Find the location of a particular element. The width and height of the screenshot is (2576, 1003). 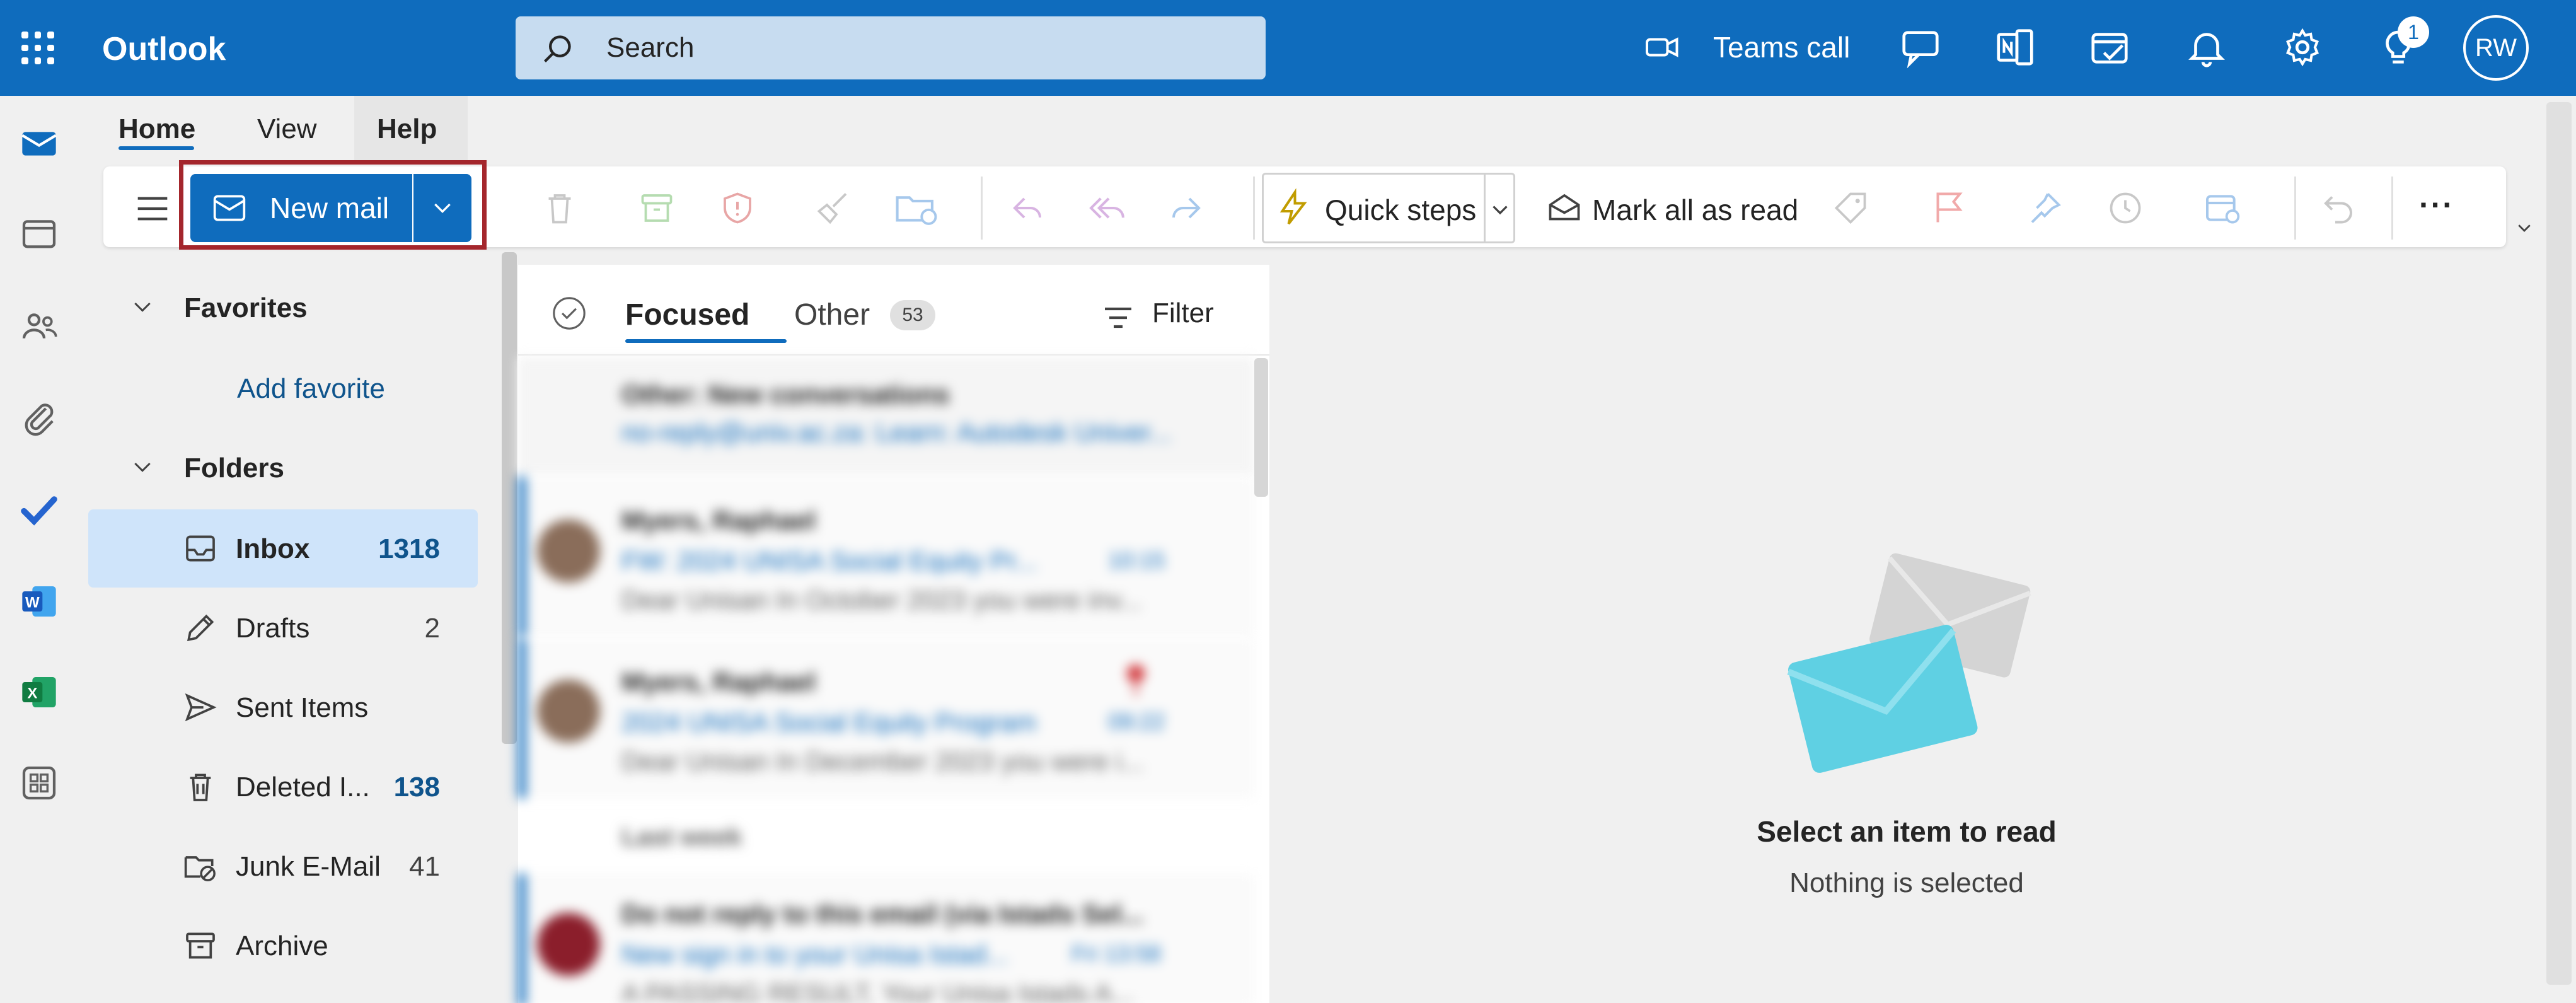

reading-pane-subtitle: Nothing is selected is located at coordinates (1906, 882).